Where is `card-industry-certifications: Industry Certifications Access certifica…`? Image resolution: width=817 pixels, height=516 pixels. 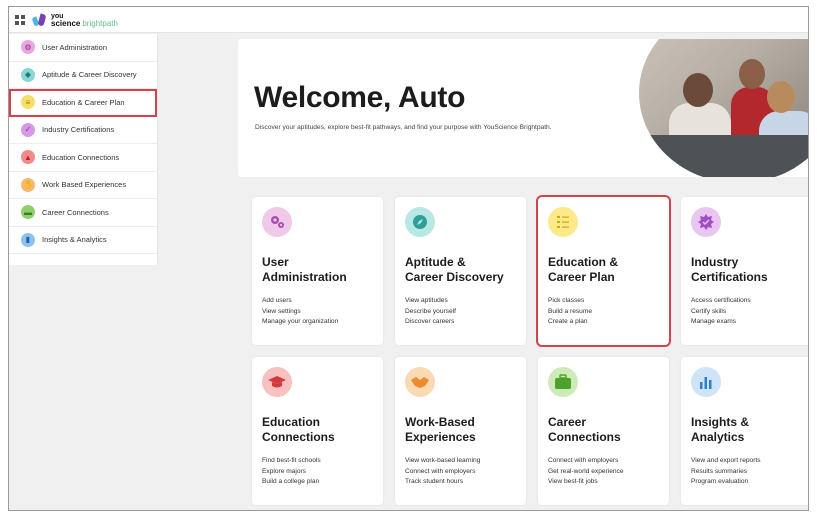 card-industry-certifications: Industry Certifications Access certifica… is located at coordinates (744, 271).